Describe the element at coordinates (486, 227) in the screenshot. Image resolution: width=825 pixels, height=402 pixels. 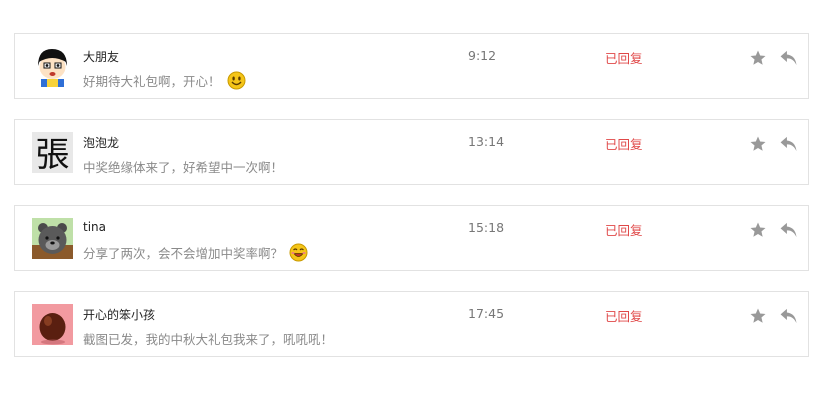
I see `message-time: 15:18` at that location.